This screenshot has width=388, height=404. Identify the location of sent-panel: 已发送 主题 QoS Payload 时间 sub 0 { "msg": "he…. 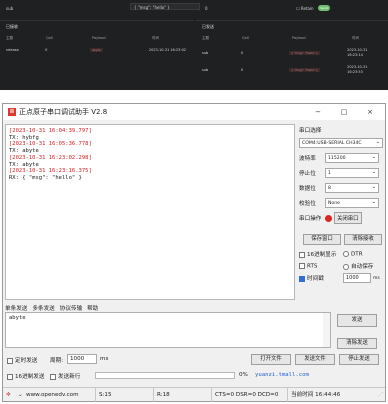
(292, 55).